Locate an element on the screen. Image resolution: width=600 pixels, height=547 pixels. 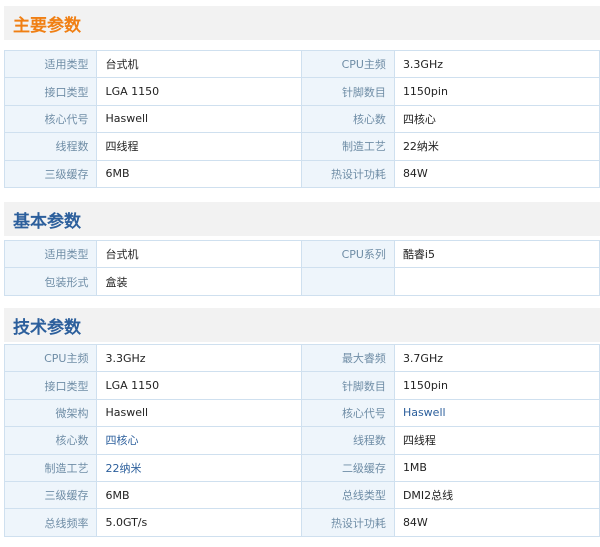
table-row: 核心数 四核心 线程数 四线程 is located at coordinates (301, 440).